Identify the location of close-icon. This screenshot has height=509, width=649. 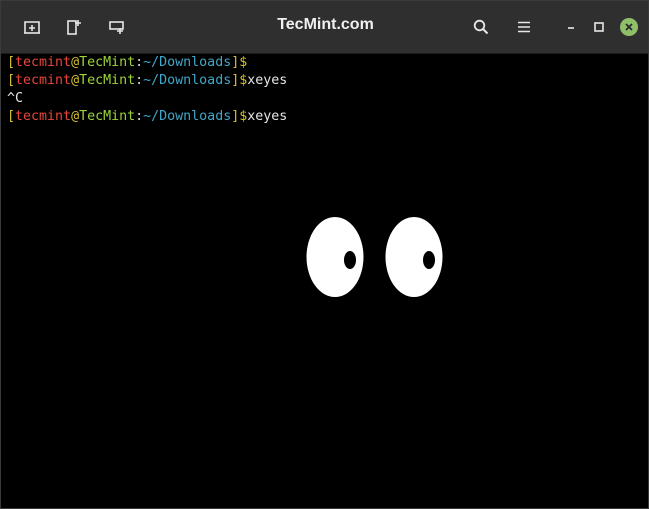
(629, 27).